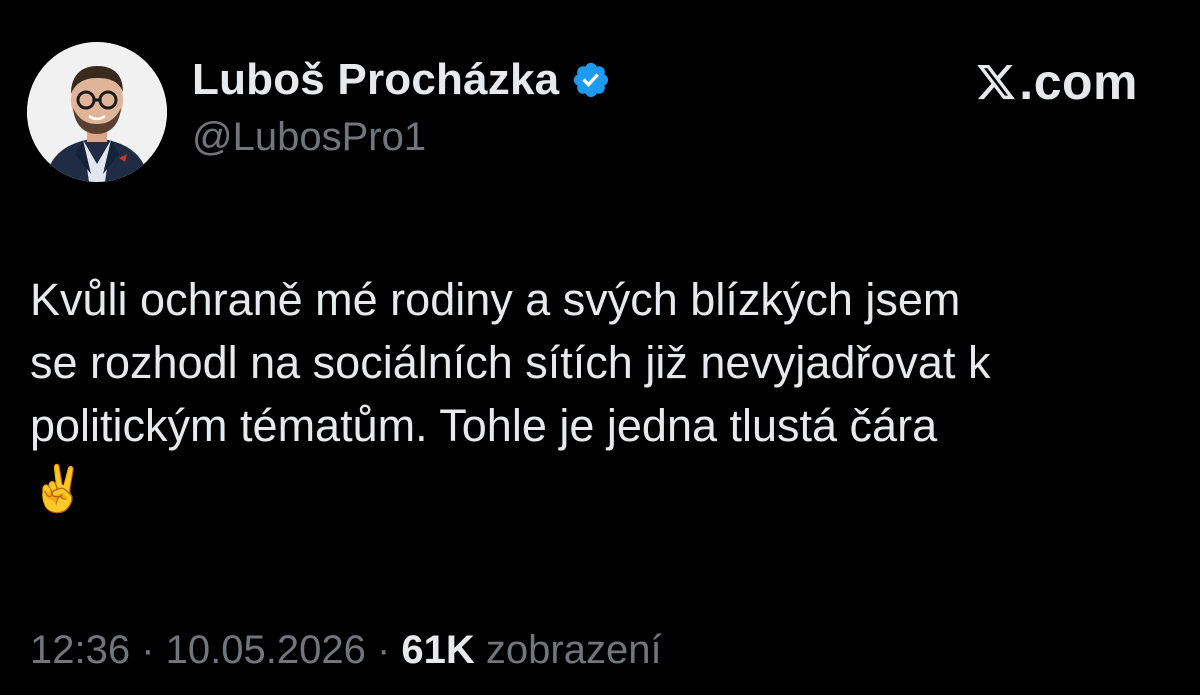 The image size is (1200, 695). I want to click on tweet-meta: 12:36 · 10.05.2026 · 61K zobrazení, so click(346, 650).